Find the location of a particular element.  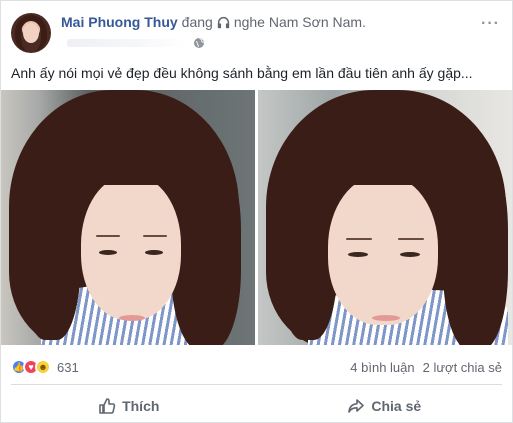

reactions-summary: 👍 ♥ ☻ 631 is located at coordinates (45, 367).